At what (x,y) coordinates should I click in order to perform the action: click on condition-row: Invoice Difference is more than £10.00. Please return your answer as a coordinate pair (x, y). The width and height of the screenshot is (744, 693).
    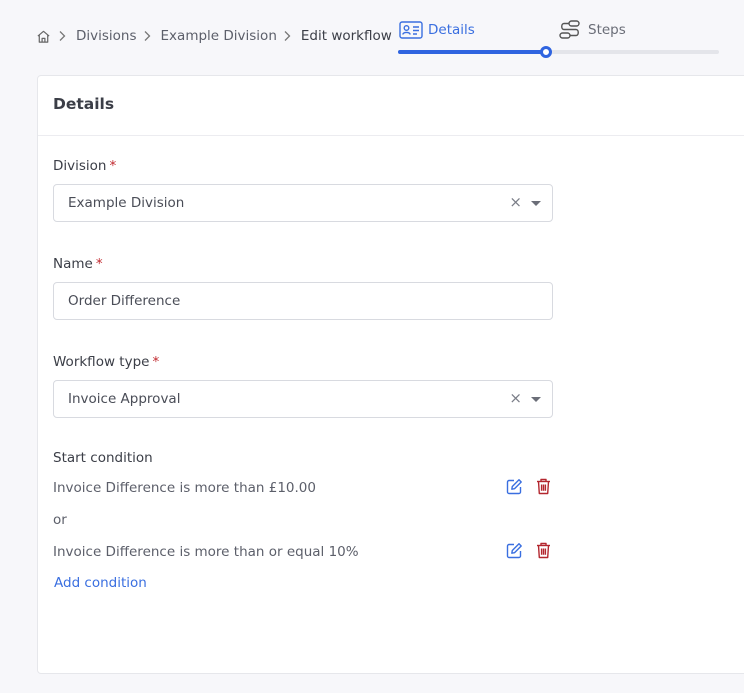
    Looking at the image, I should click on (303, 488).